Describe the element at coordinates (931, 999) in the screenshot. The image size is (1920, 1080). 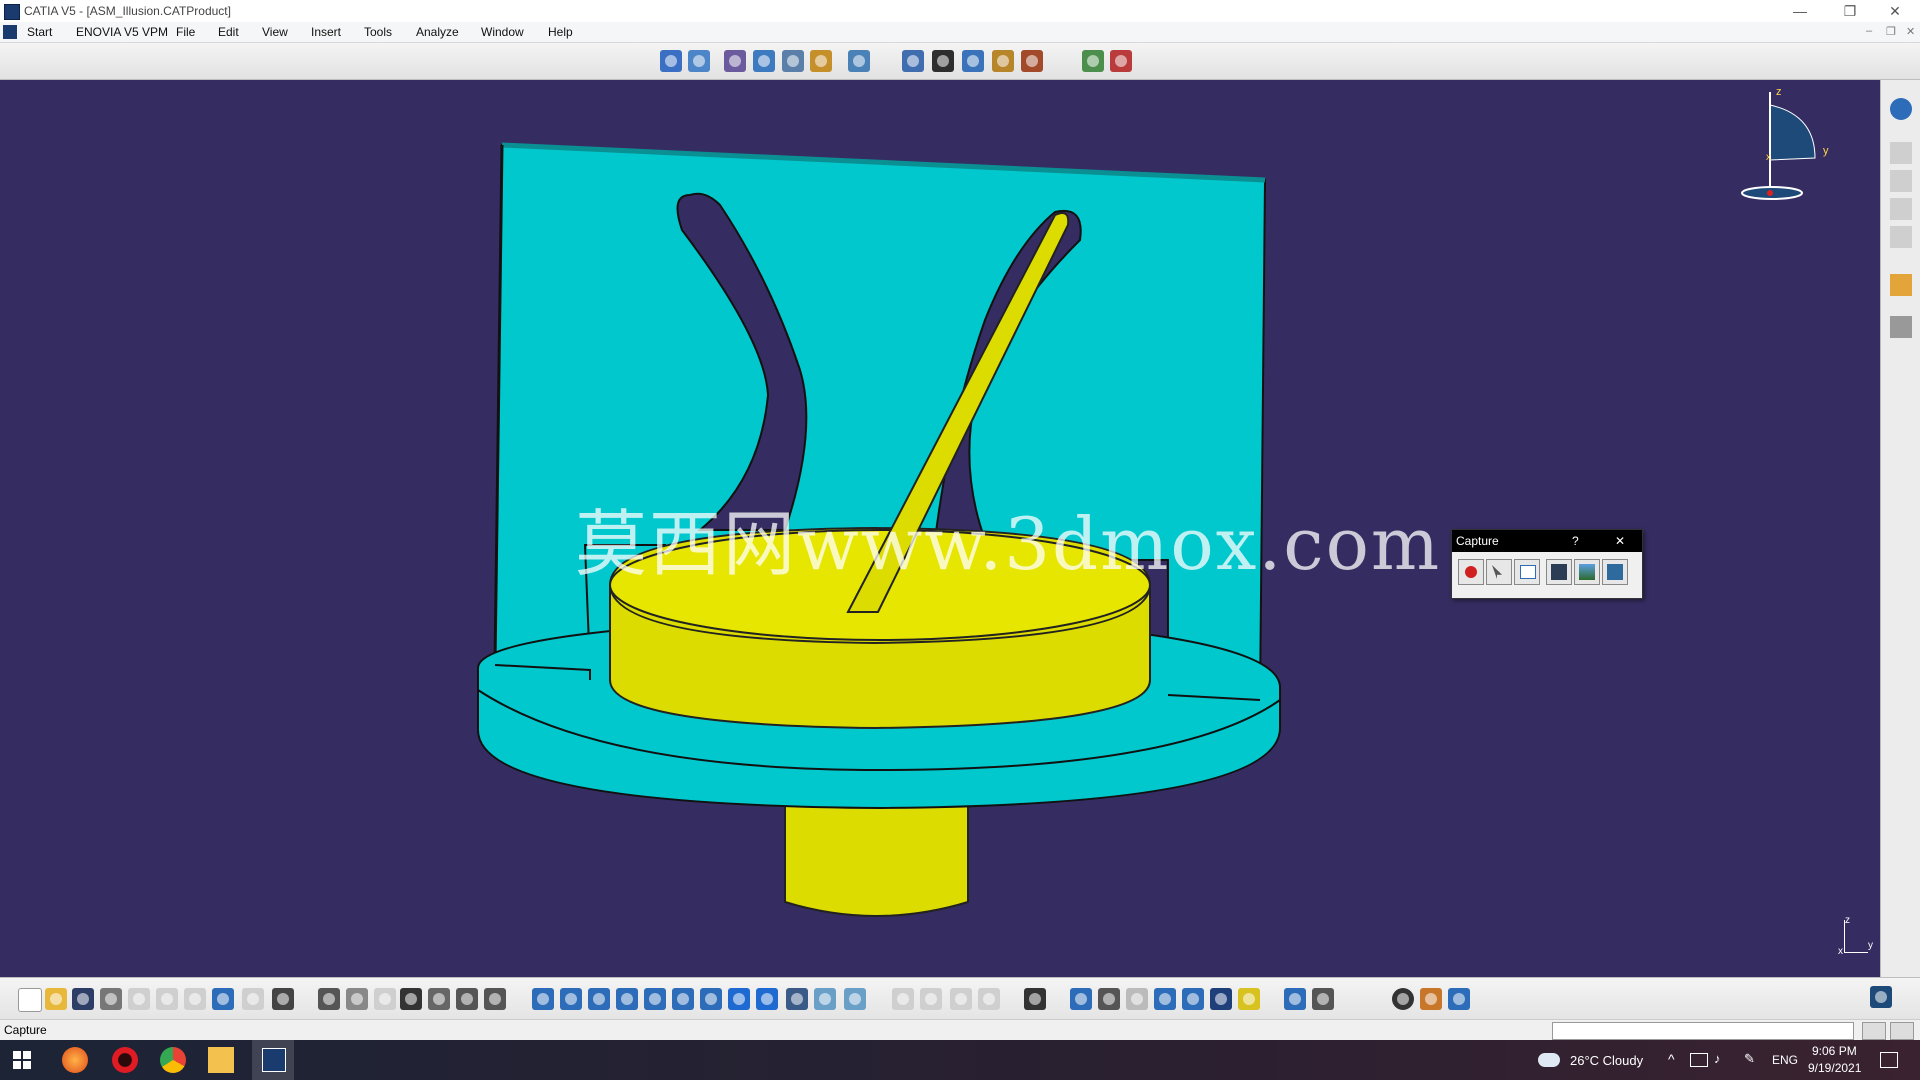
I see `next-icon` at that location.